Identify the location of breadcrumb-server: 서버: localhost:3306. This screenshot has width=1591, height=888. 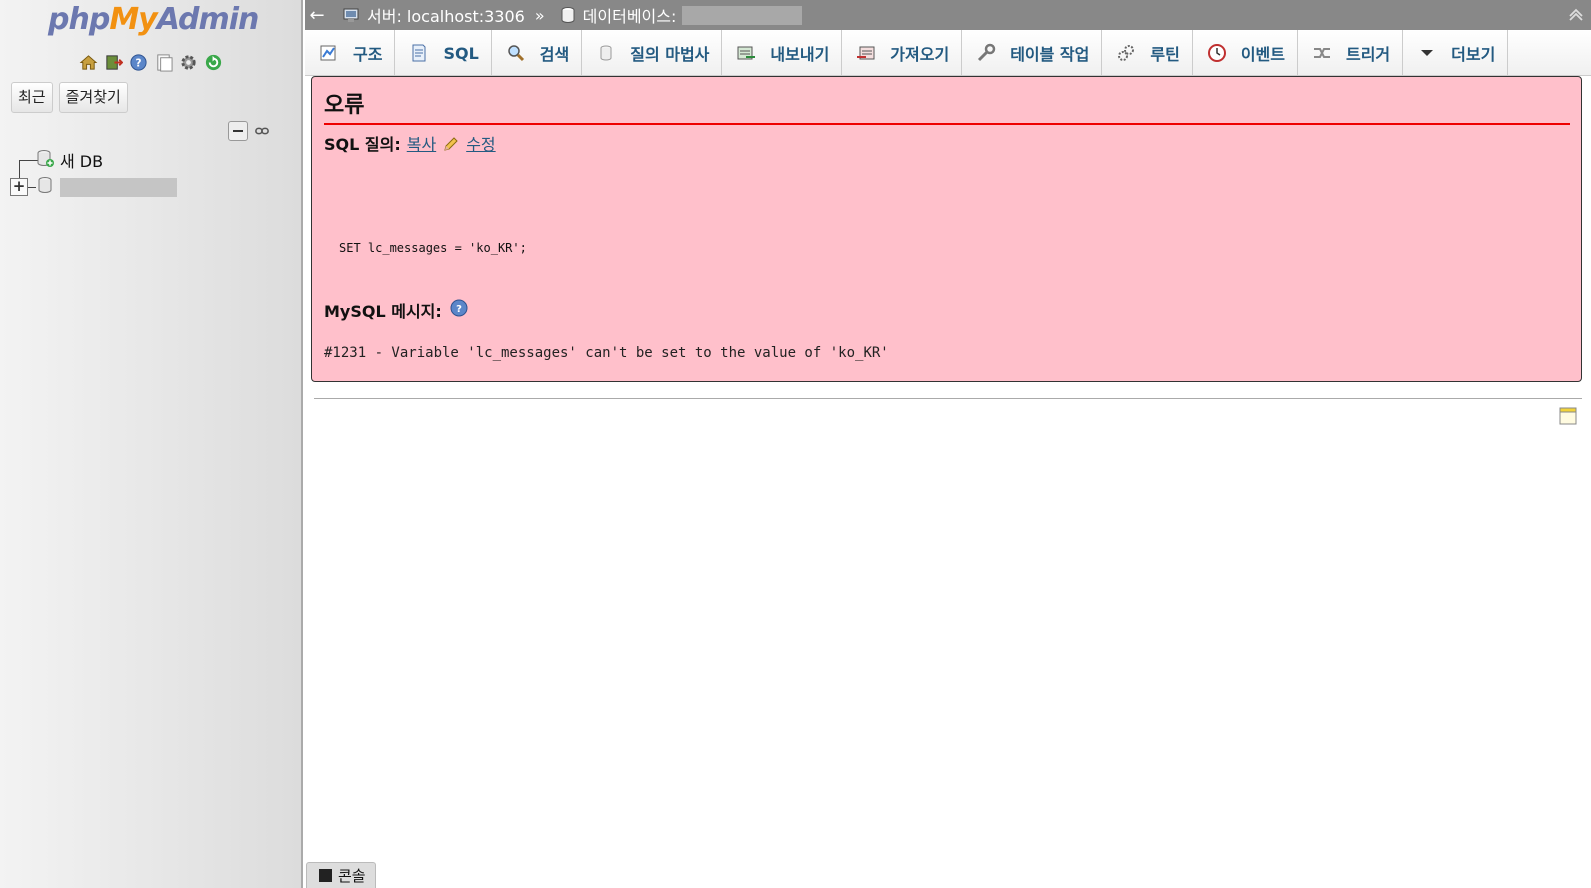
(434, 15).